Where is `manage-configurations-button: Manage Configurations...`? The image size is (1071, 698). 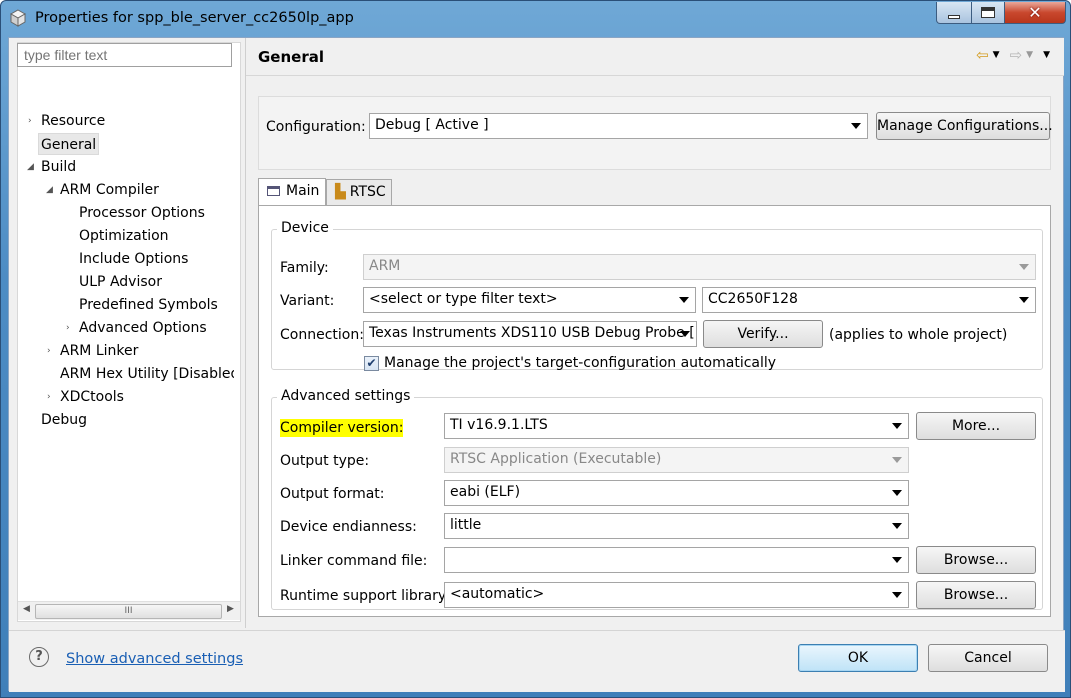
manage-configurations-button: Manage Configurations... is located at coordinates (964, 126).